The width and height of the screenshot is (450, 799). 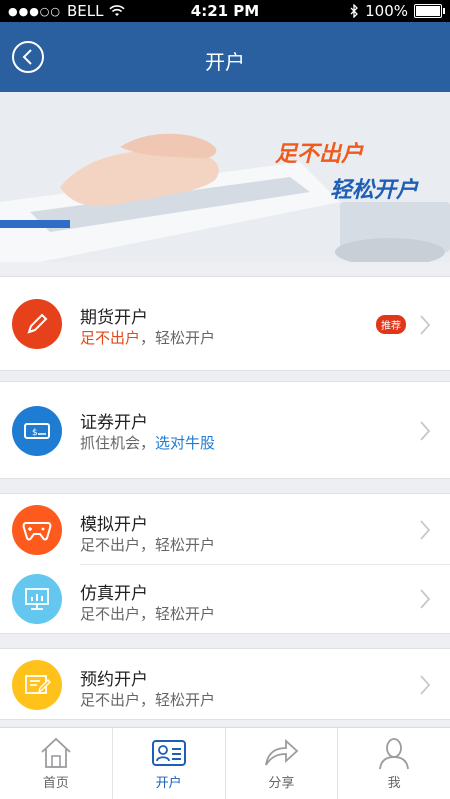 I want to click on list-item-futures: 期货开户 足不出户，轻松开户 推荐, so click(x=225, y=323).